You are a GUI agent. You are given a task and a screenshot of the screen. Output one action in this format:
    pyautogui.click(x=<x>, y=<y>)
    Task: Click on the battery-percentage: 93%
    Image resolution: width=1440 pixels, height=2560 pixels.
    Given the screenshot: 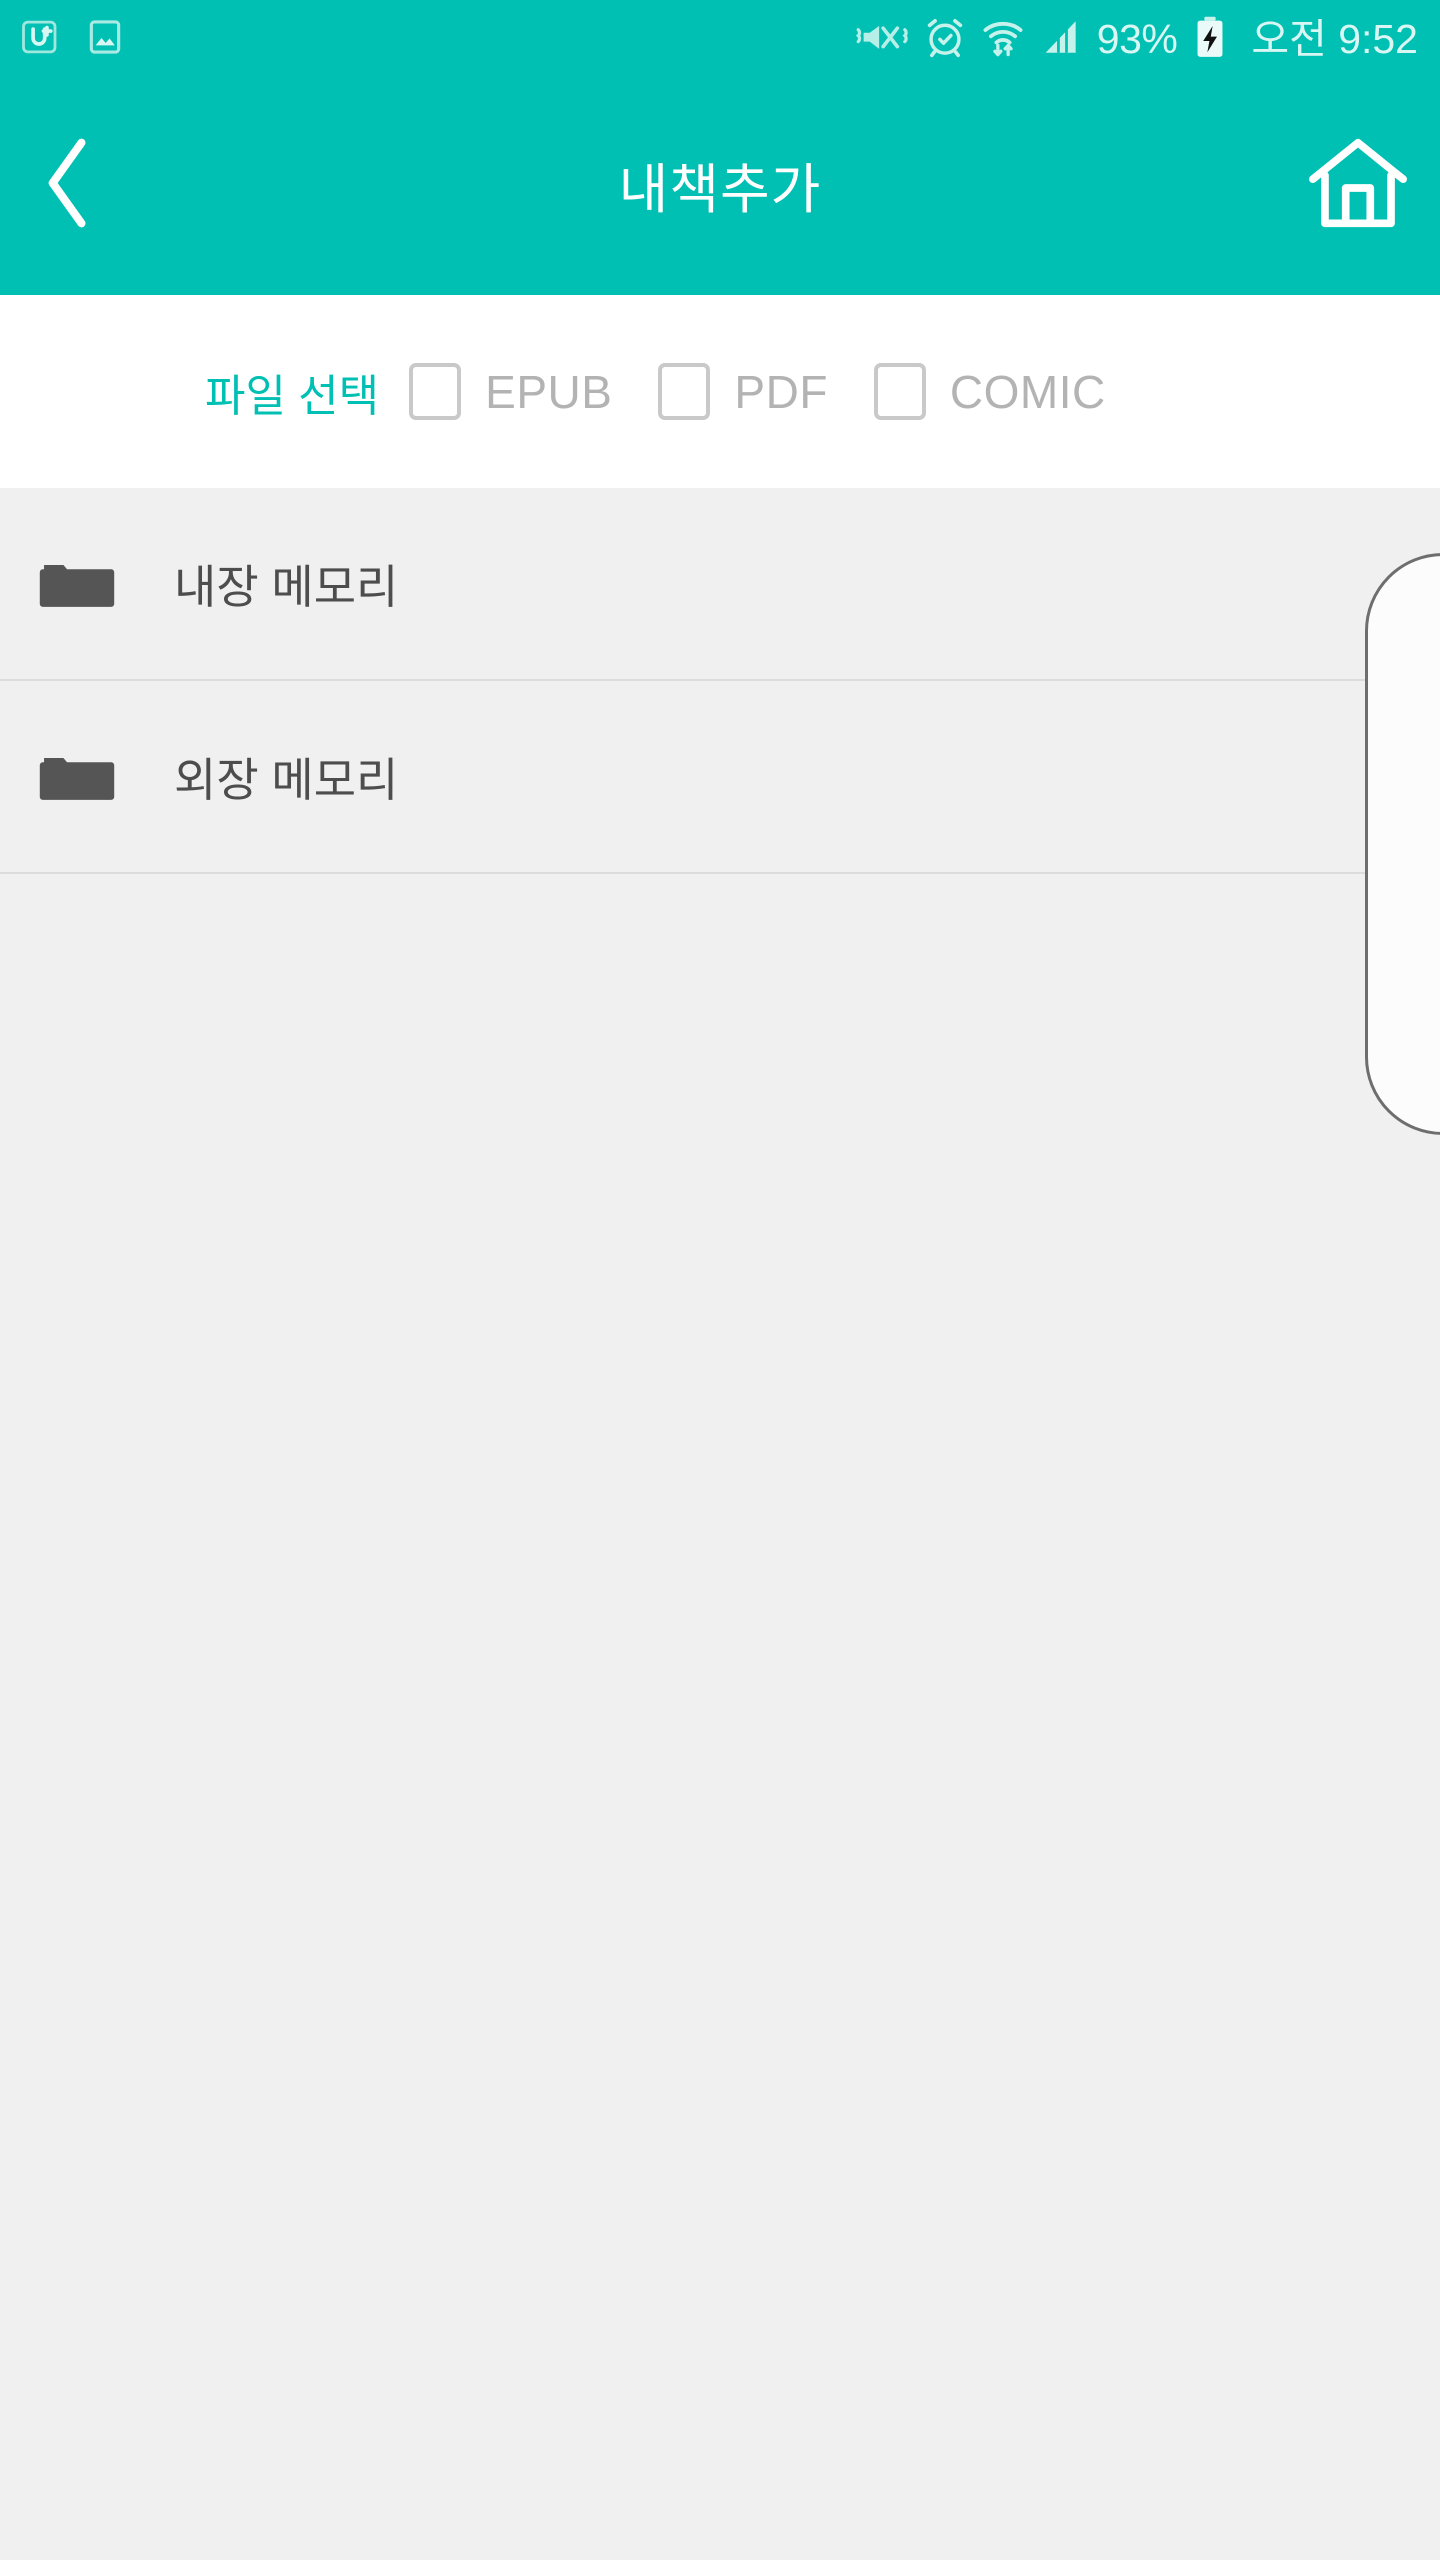 What is the action you would take?
    pyautogui.click(x=1137, y=38)
    